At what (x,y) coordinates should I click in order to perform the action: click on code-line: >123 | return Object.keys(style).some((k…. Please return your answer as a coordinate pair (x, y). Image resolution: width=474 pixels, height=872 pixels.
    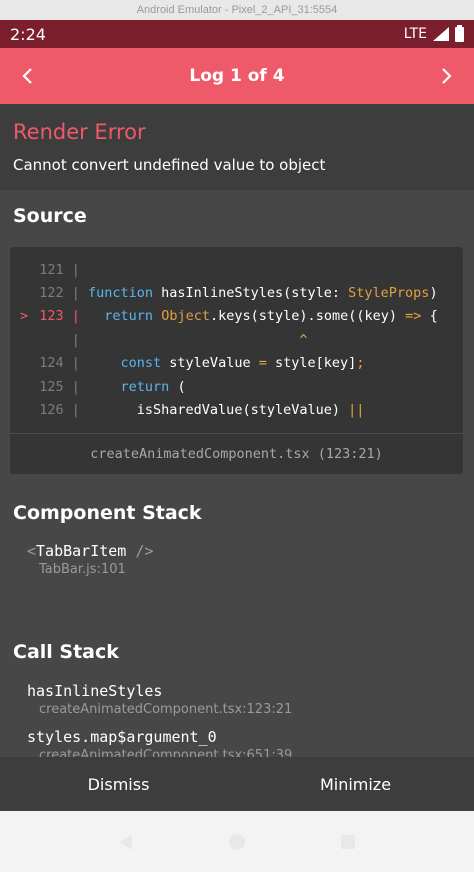
    Looking at the image, I should click on (236, 316).